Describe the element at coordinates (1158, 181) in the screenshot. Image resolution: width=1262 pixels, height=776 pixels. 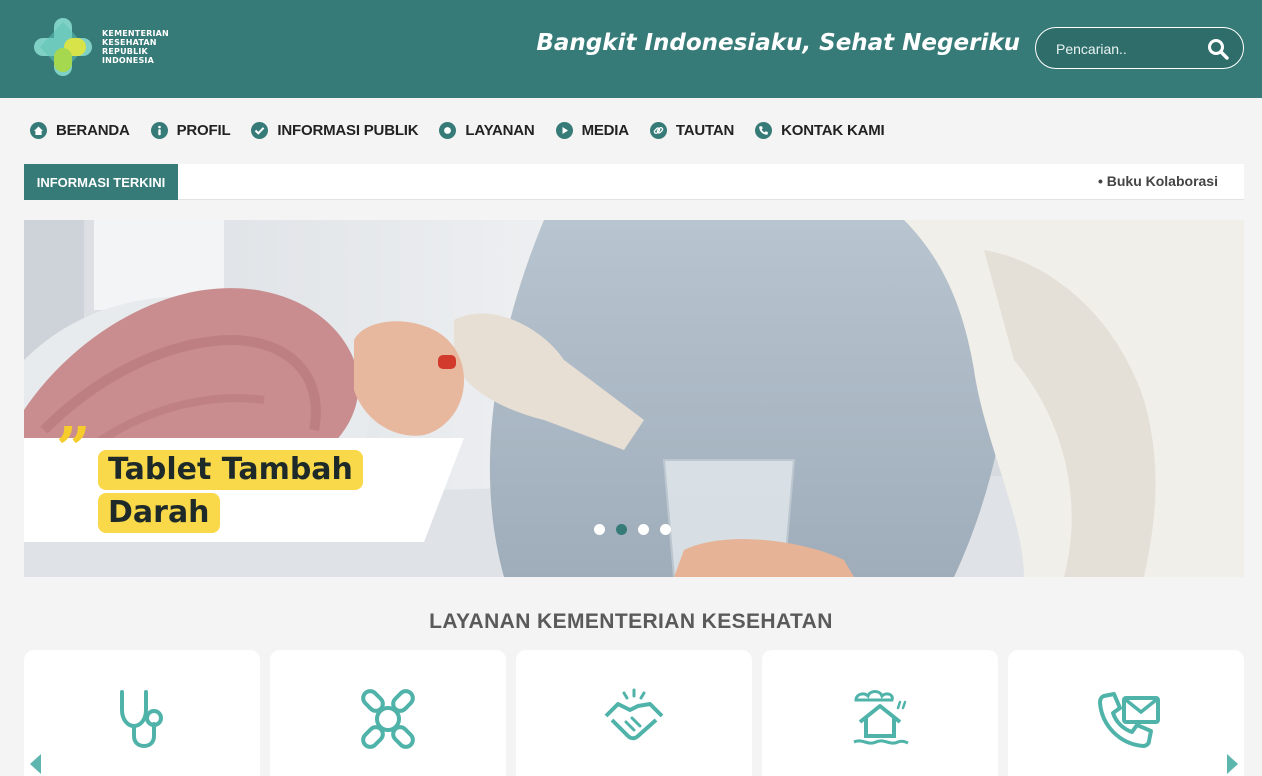
I see `ticker-item: • Buku Kolaborasi` at that location.